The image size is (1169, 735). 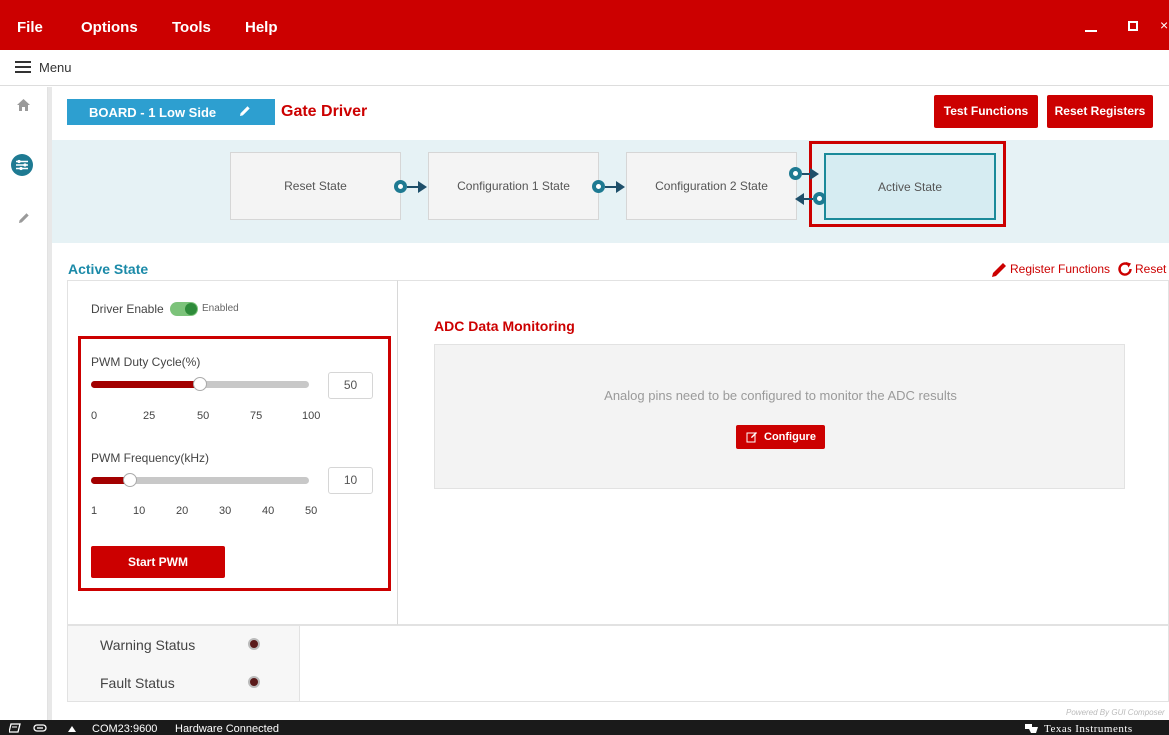 I want to click on tick-label: 25, so click(x=149, y=416).